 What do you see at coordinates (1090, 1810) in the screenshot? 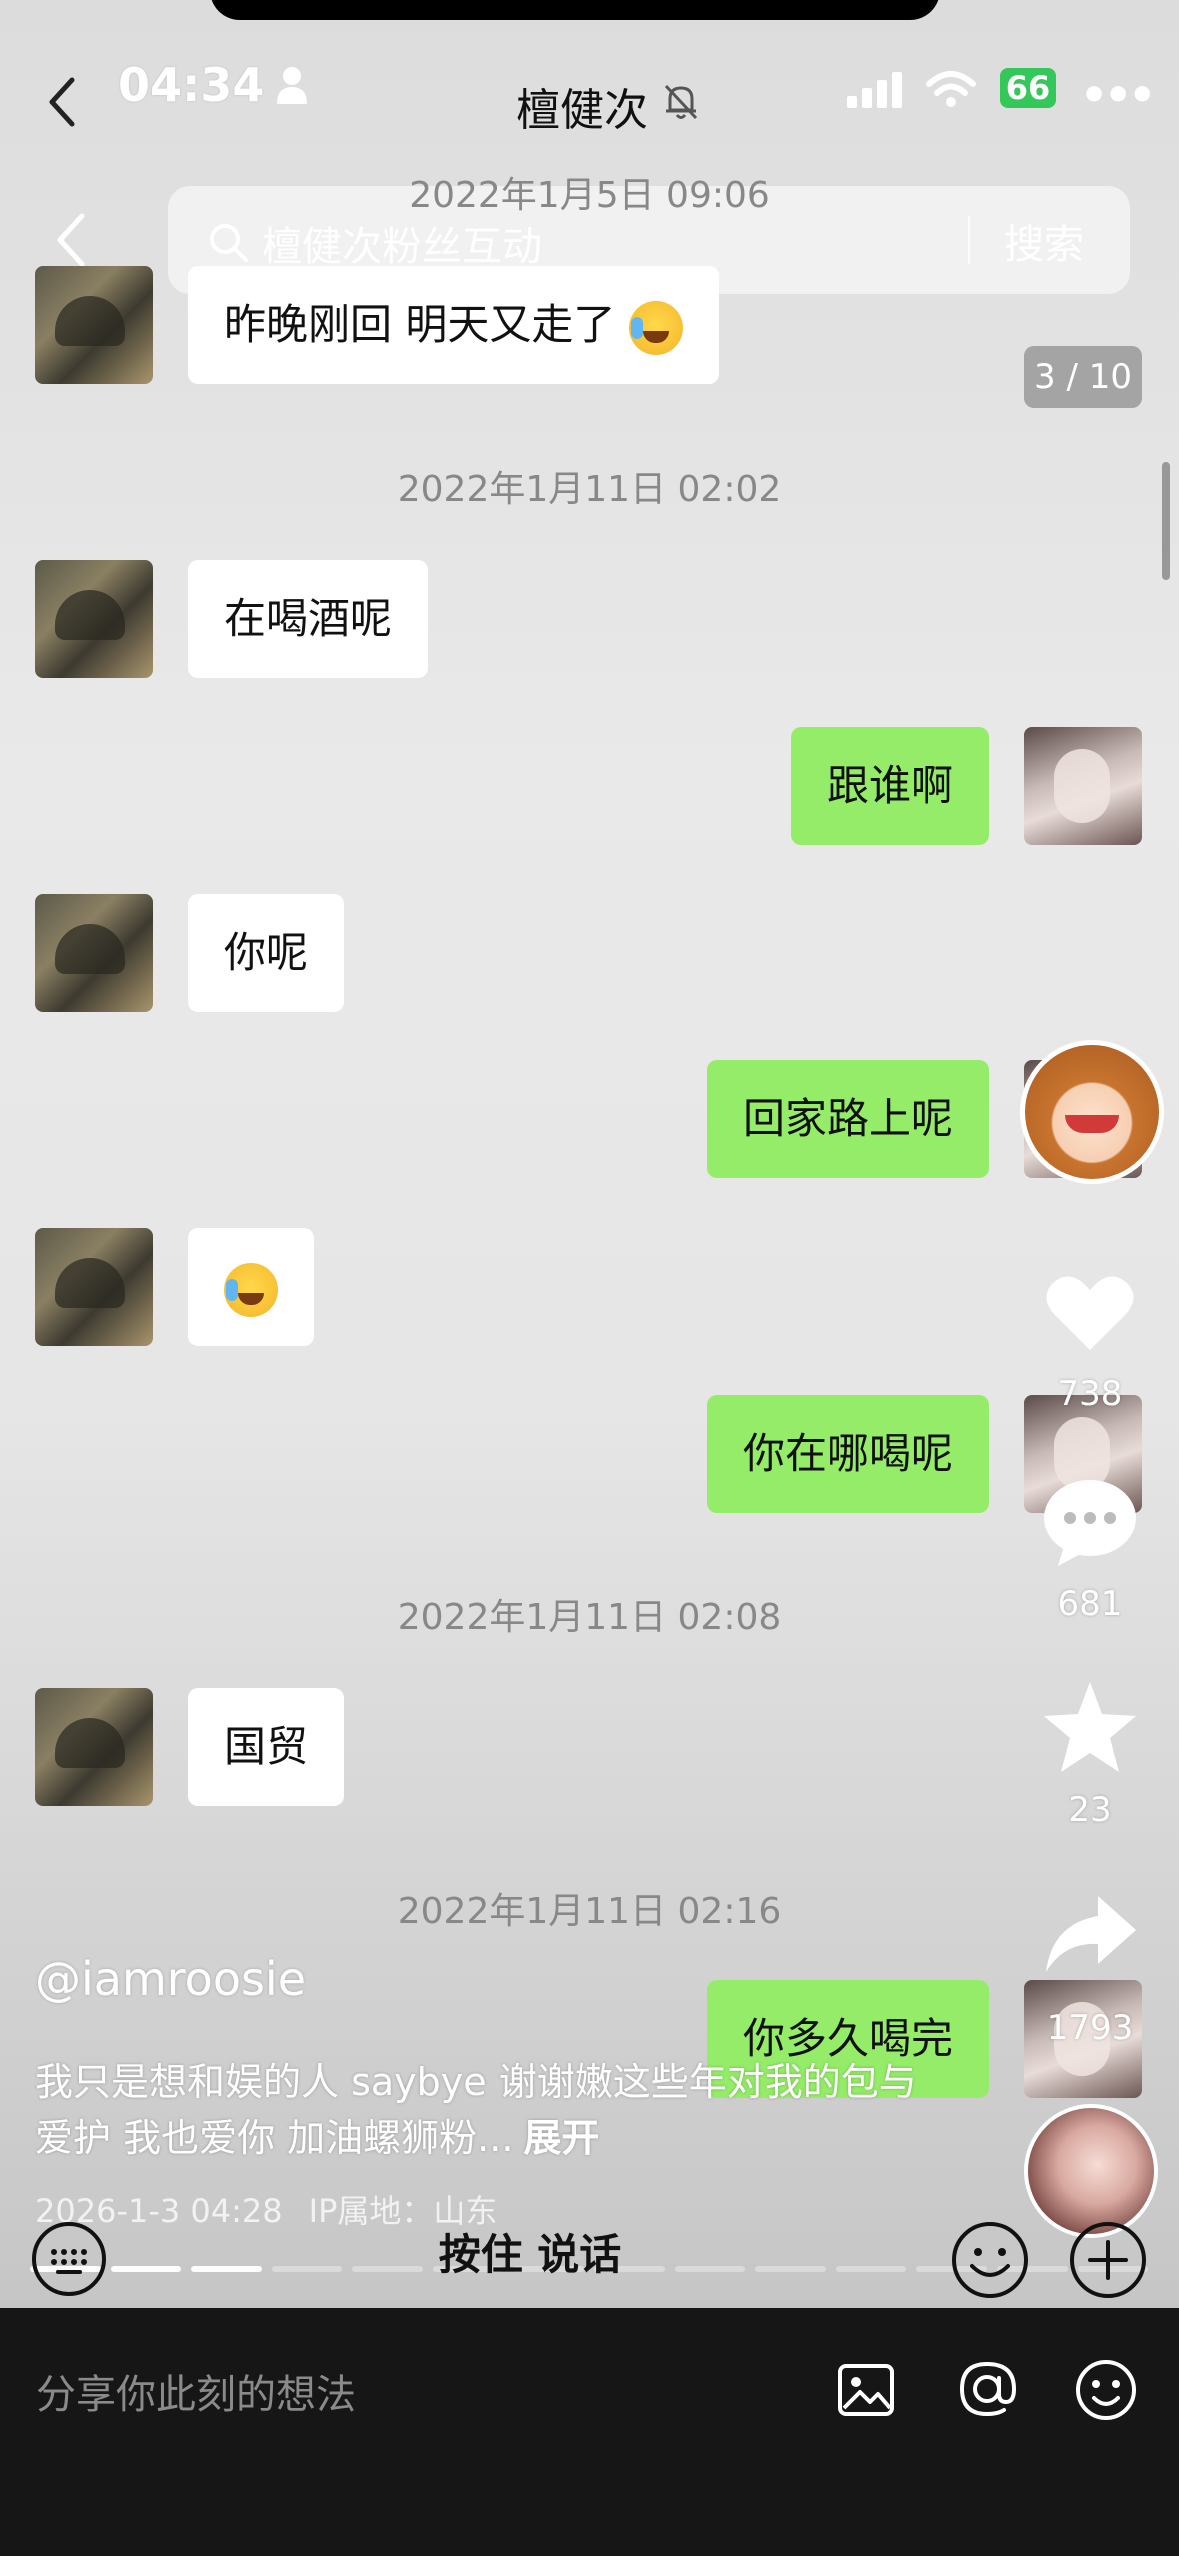
I see `favorite-count: 23` at bounding box center [1090, 1810].